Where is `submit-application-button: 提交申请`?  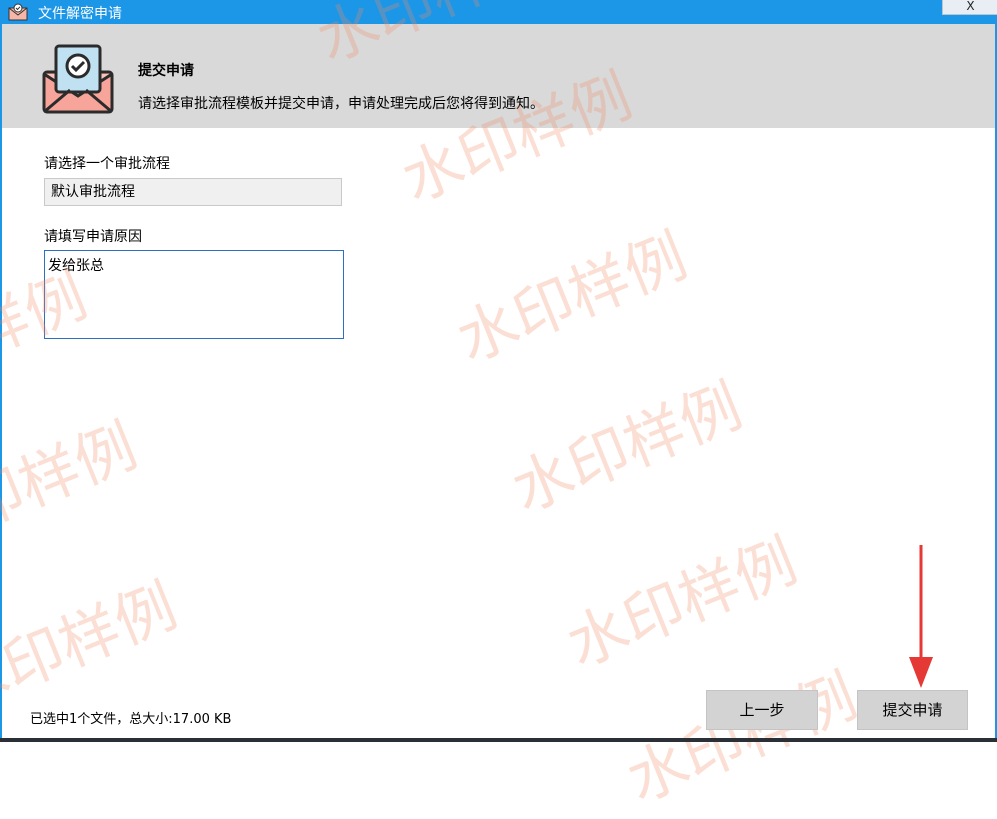
submit-application-button: 提交申请 is located at coordinates (912, 710).